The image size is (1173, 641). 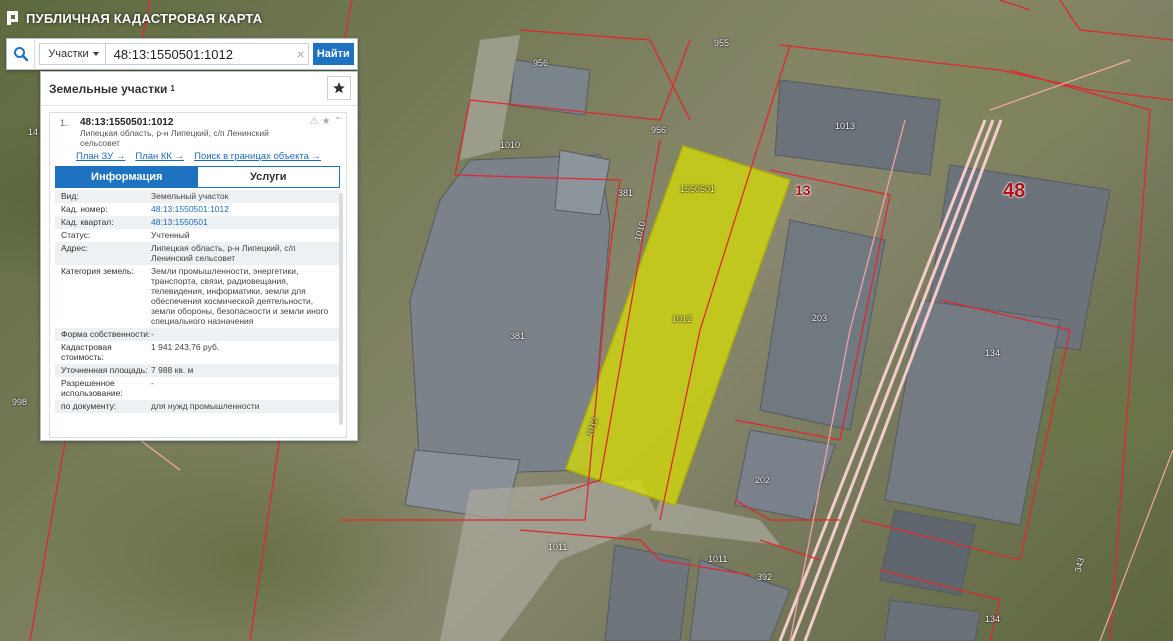 What do you see at coordinates (763, 480) in the screenshot?
I see `parcel-label: 202` at bounding box center [763, 480].